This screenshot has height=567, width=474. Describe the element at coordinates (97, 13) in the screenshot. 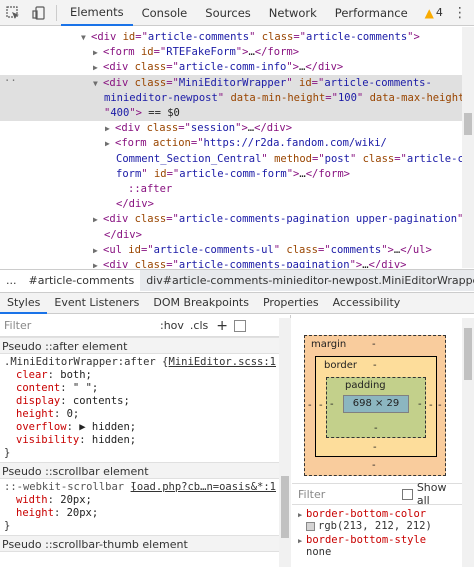

I see `tab-elements: Elements` at that location.